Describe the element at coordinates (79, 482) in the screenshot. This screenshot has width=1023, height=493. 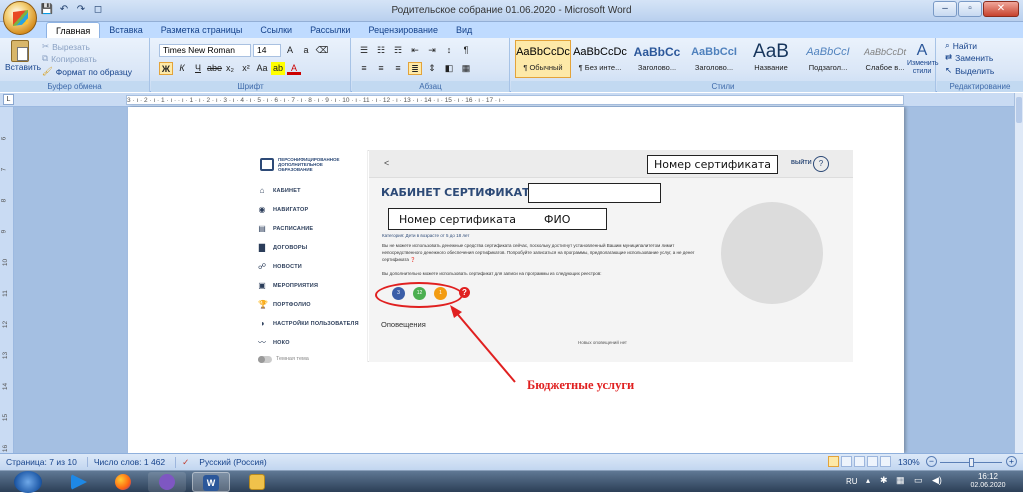
I see `taskbar-media-player` at that location.